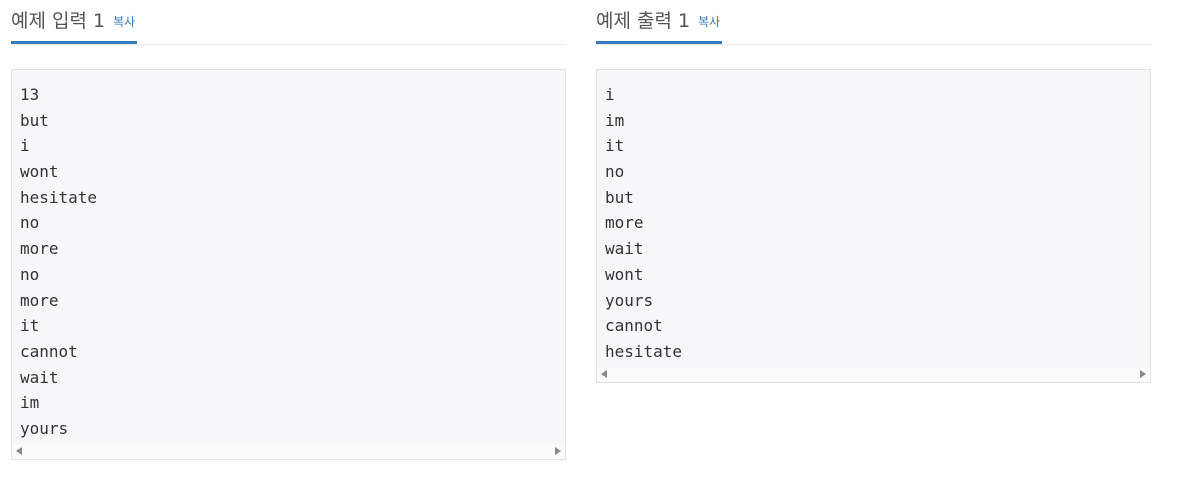 The image size is (1183, 484). Describe the element at coordinates (30, 94) in the screenshot. I see `input-line: 13` at that location.